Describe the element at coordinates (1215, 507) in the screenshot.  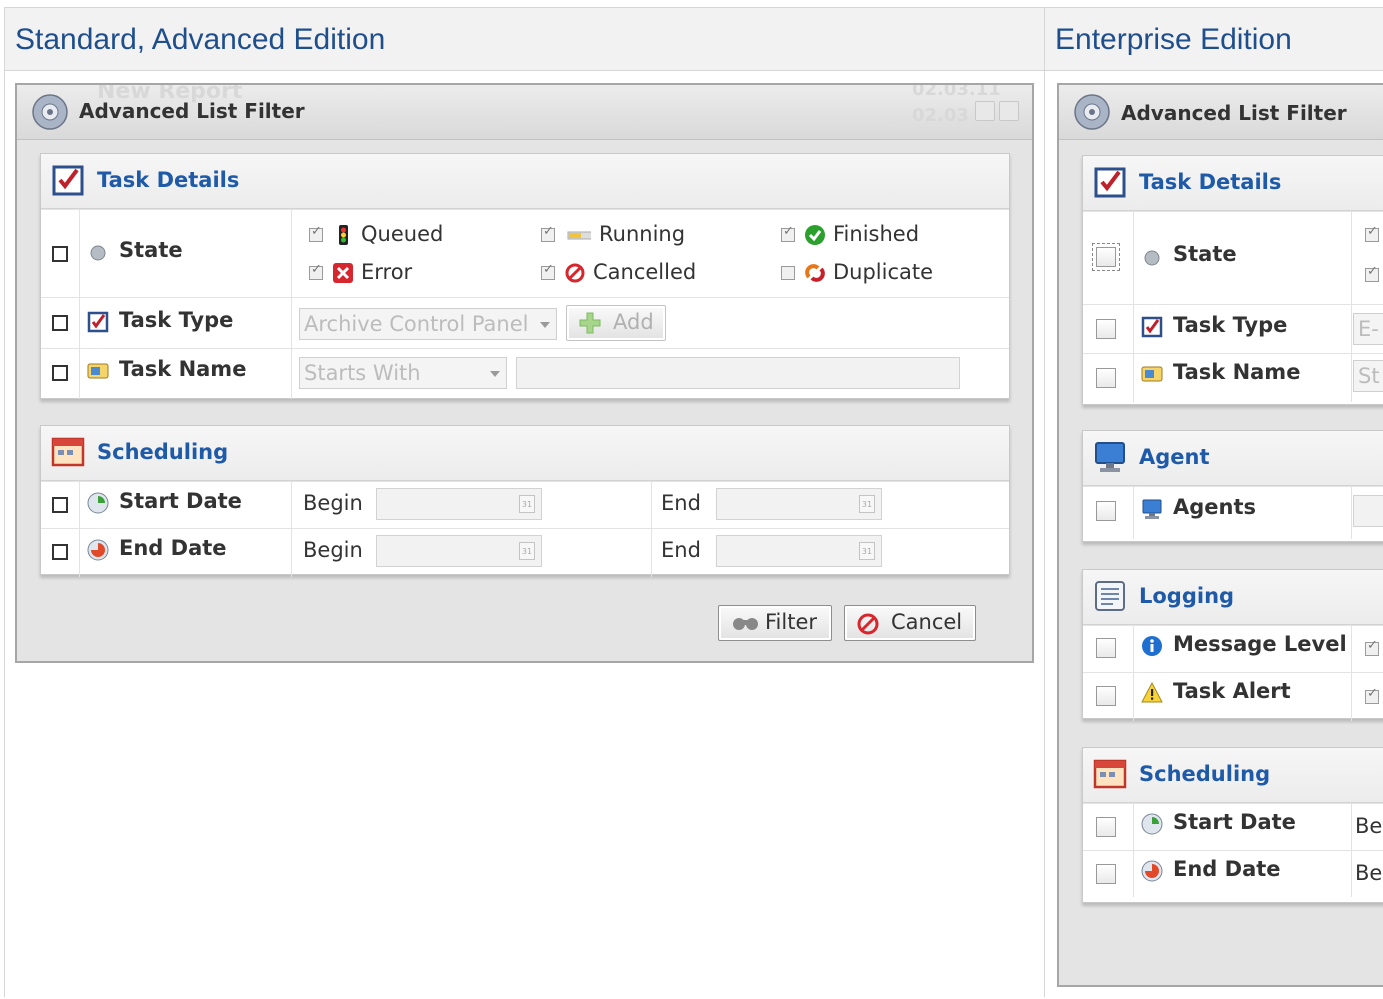
I see `agents-label: Agents` at that location.